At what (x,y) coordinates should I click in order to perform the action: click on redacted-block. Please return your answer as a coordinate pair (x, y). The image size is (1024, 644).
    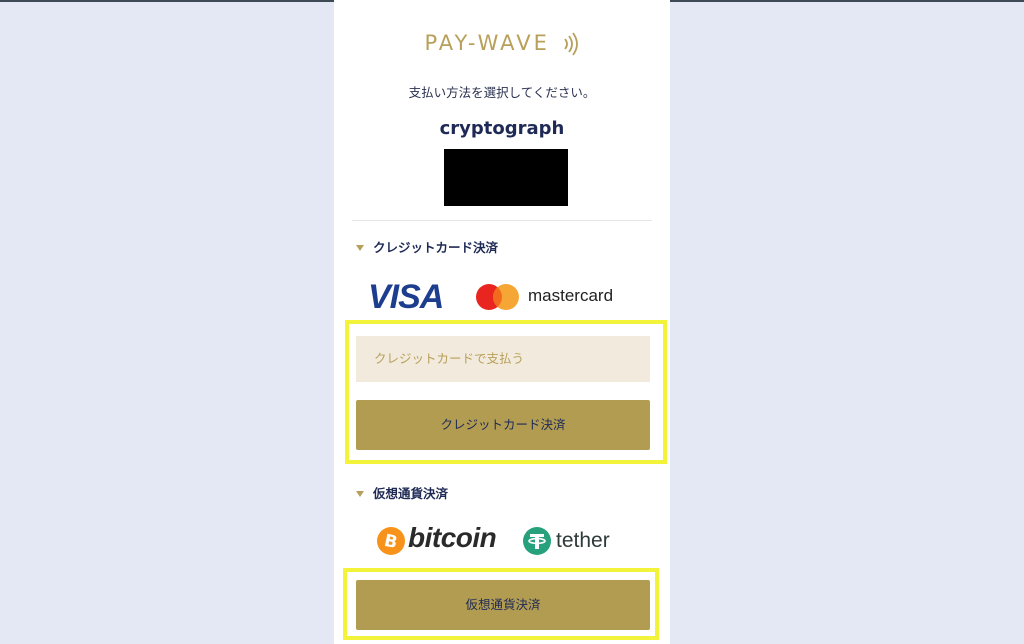
    Looking at the image, I should click on (506, 177).